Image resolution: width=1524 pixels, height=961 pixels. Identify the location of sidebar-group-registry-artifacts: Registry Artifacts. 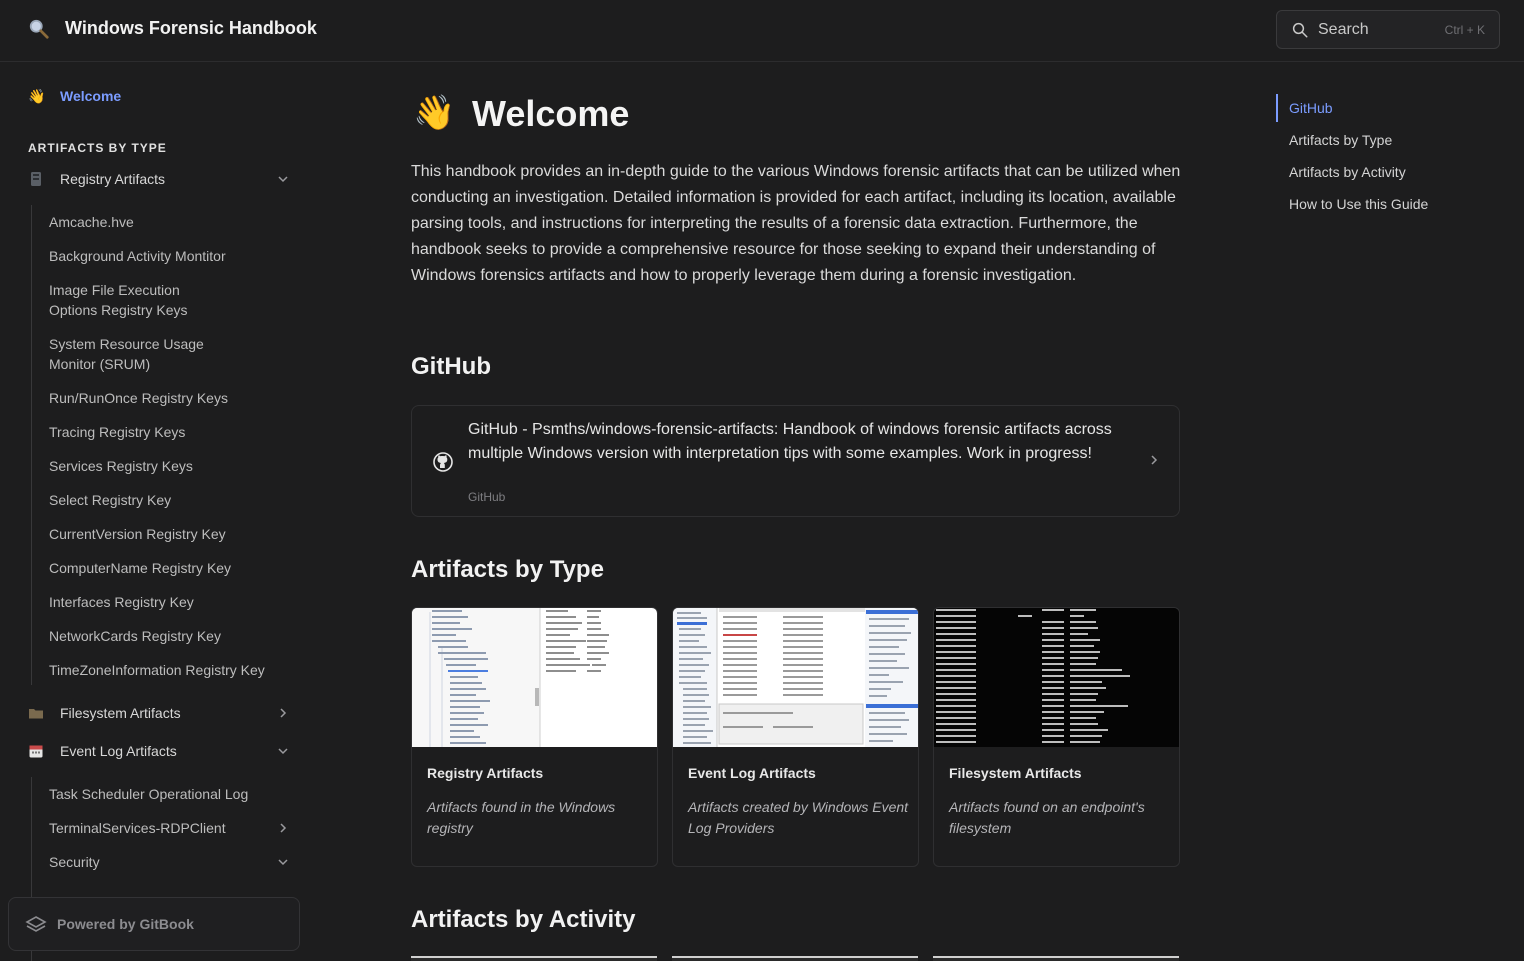
(161, 180).